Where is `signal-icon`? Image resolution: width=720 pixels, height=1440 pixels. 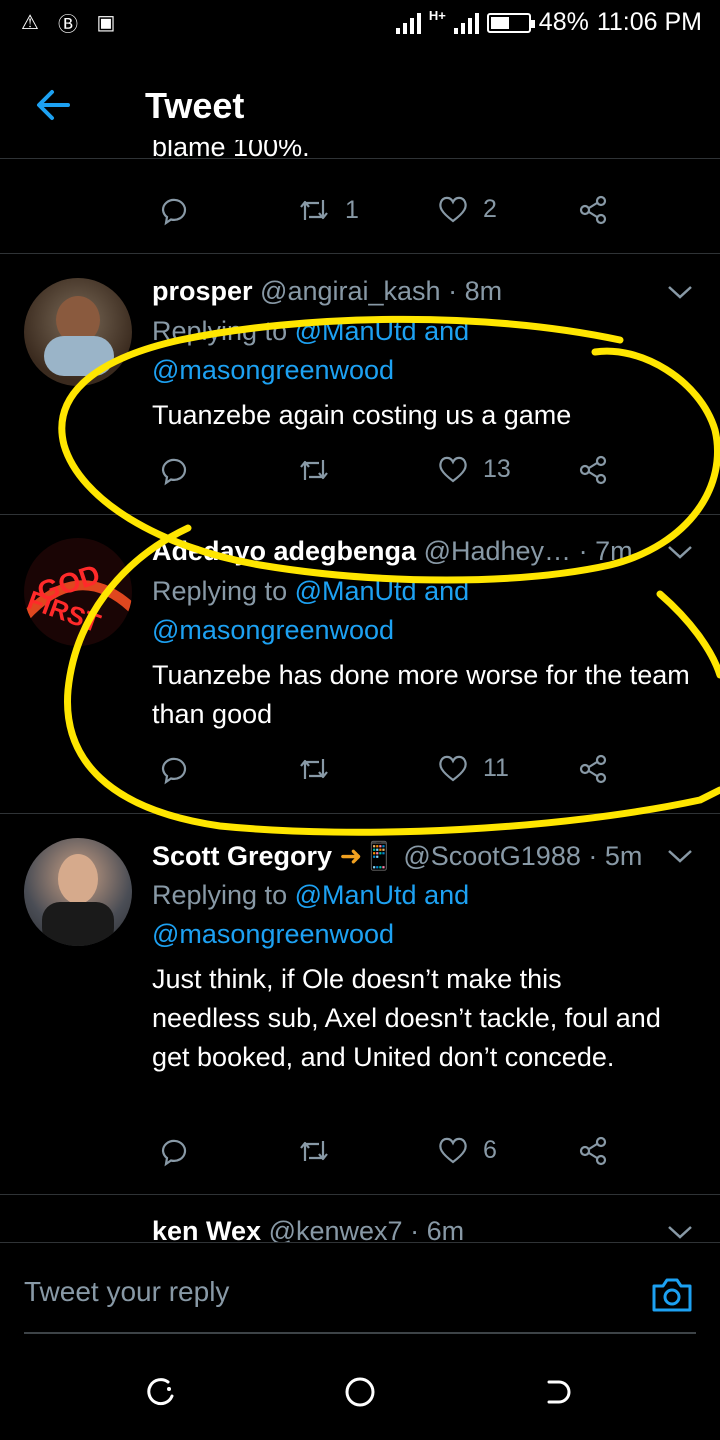 signal-icon is located at coordinates (408, 23).